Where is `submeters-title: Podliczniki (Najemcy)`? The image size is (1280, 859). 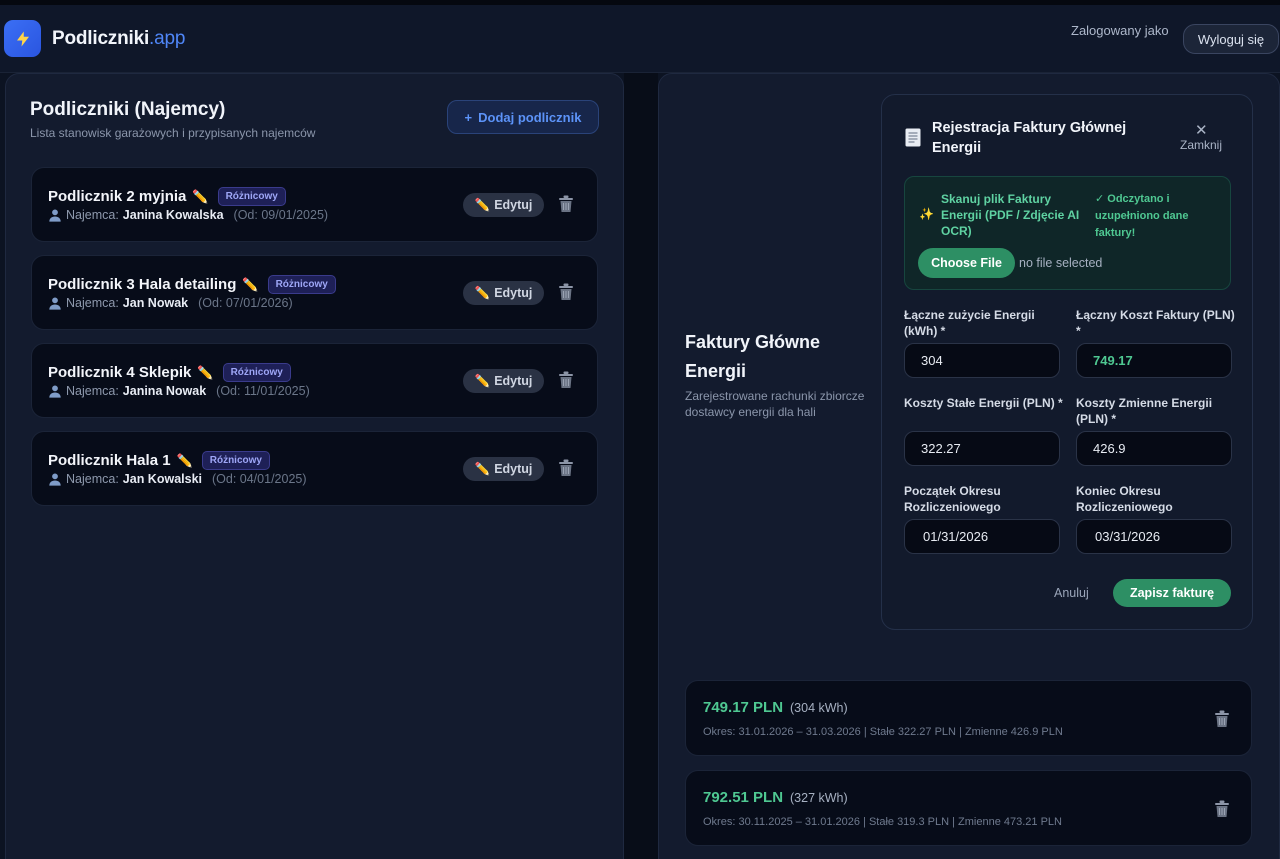
submeters-title: Podliczniki (Najemcy) is located at coordinates (128, 109).